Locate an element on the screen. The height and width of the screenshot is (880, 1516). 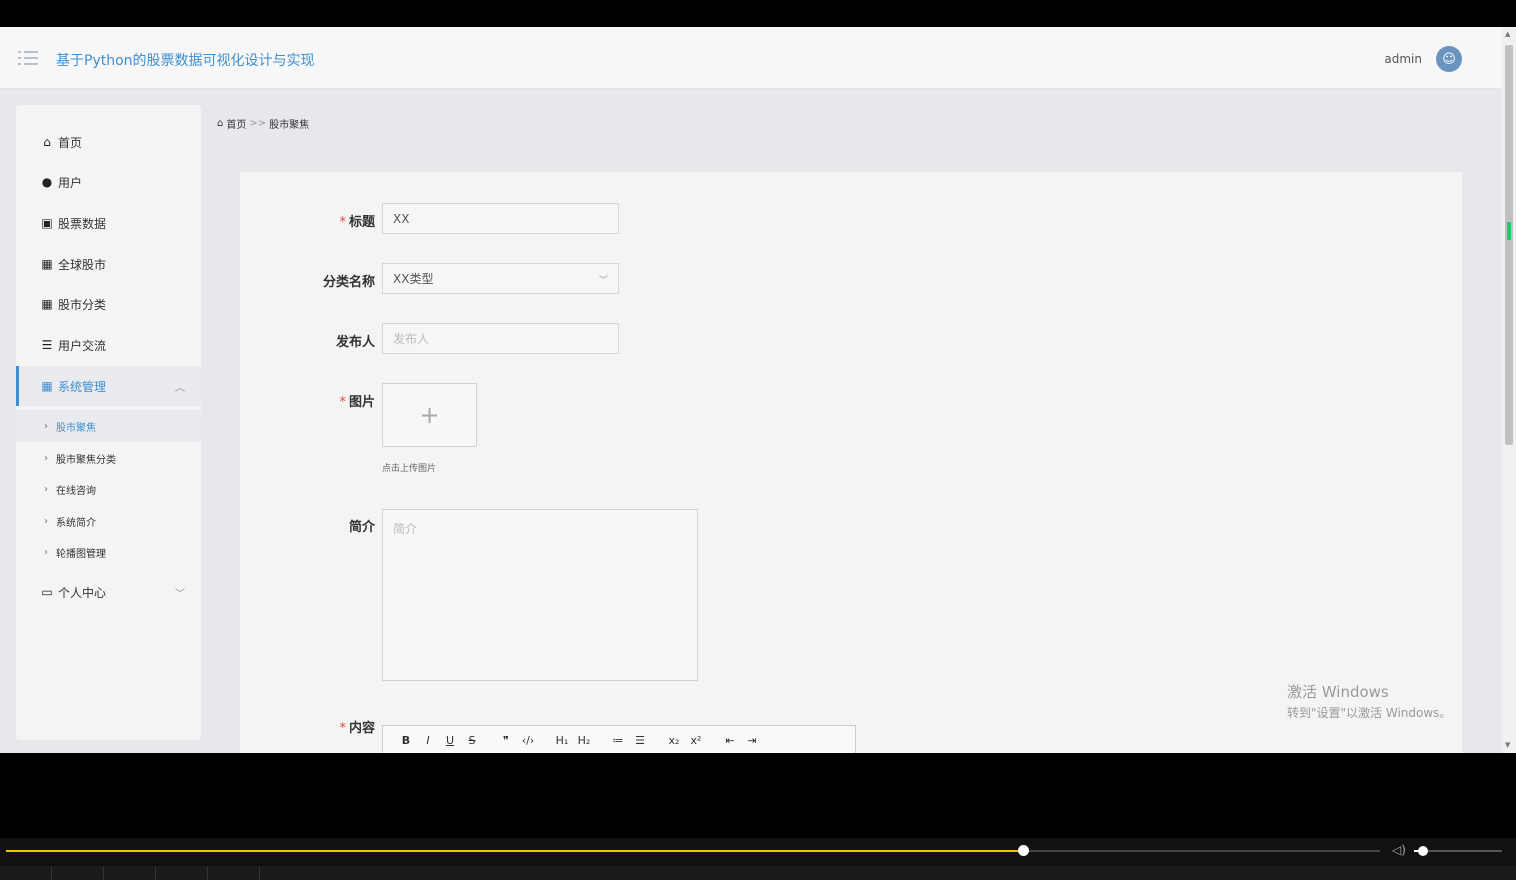
category-label: 分类名称 is located at coordinates (315, 280).